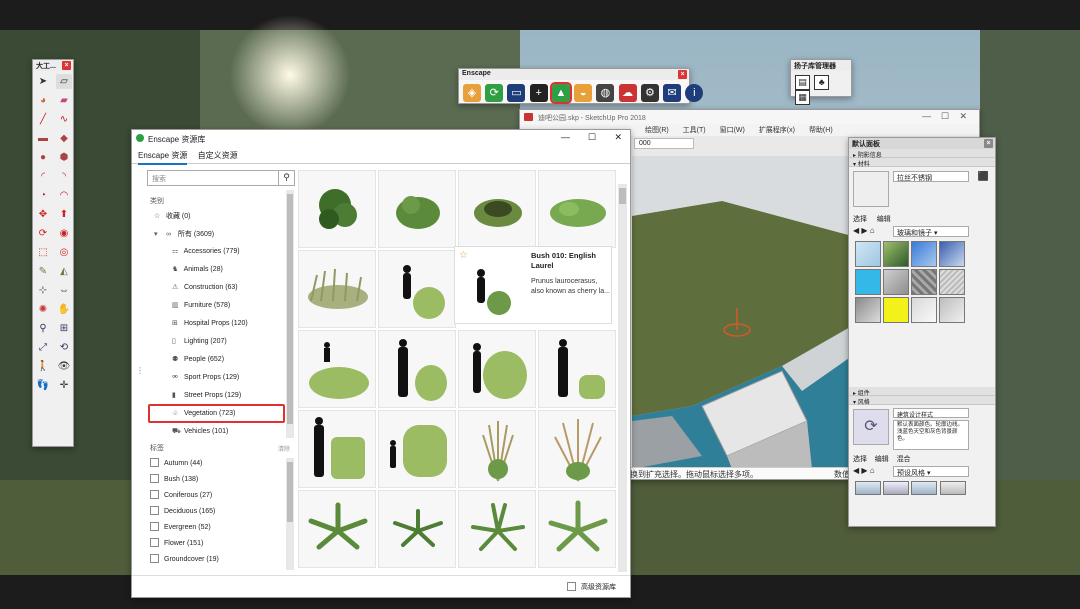 This screenshot has height=609, width=1080. Describe the element at coordinates (777, 130) in the screenshot. I see `menu-extensions: 扩展程序(x)` at that location.